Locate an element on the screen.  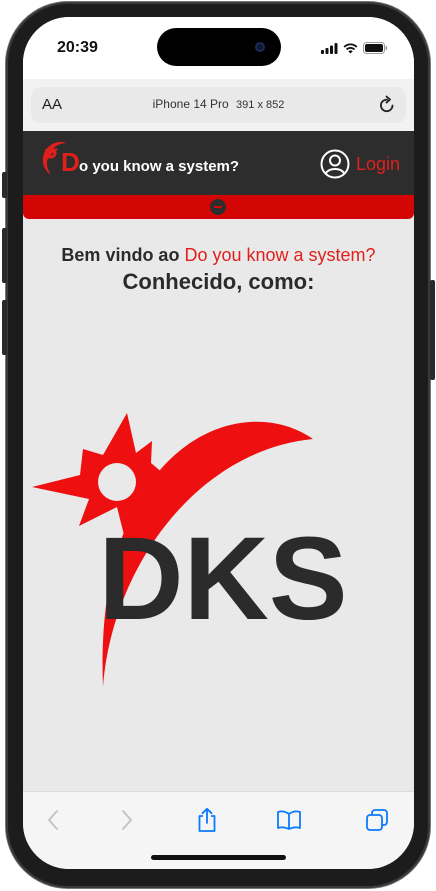
status-bar: 20:39 is located at coordinates (218, 48).